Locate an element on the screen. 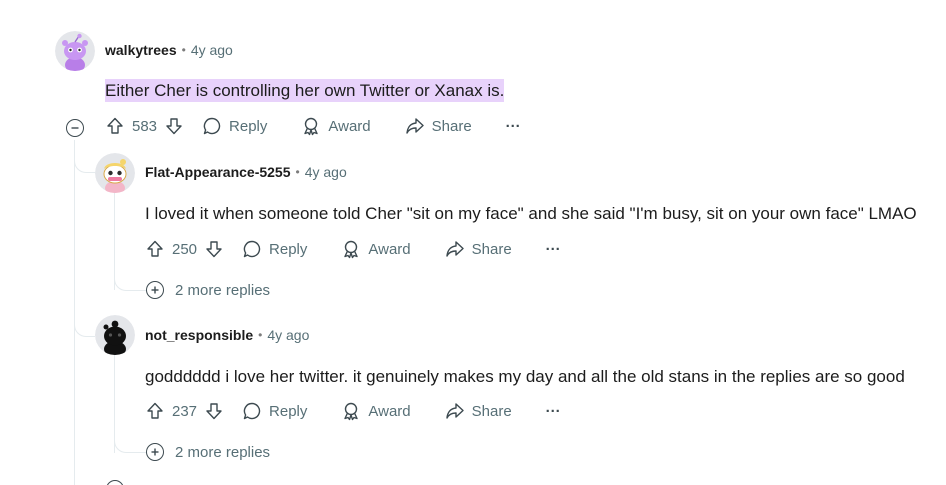 The height and width of the screenshot is (485, 946). comment-meta: walkytrees • 4y ago is located at coordinates (169, 50).